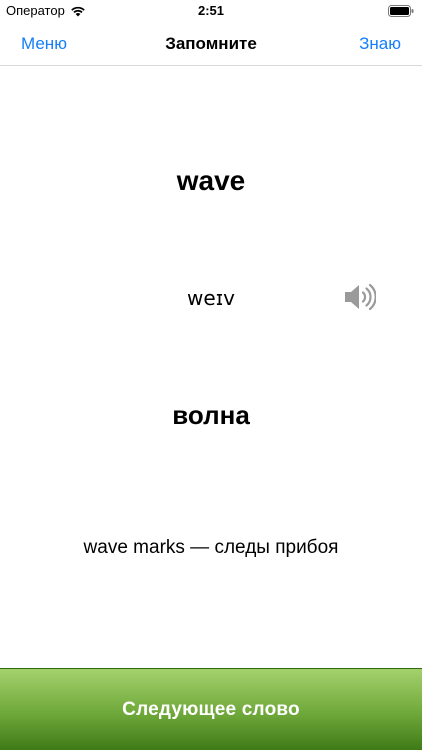 The width and height of the screenshot is (422, 750). I want to click on next-word-button: Следующее слово, so click(211, 709).